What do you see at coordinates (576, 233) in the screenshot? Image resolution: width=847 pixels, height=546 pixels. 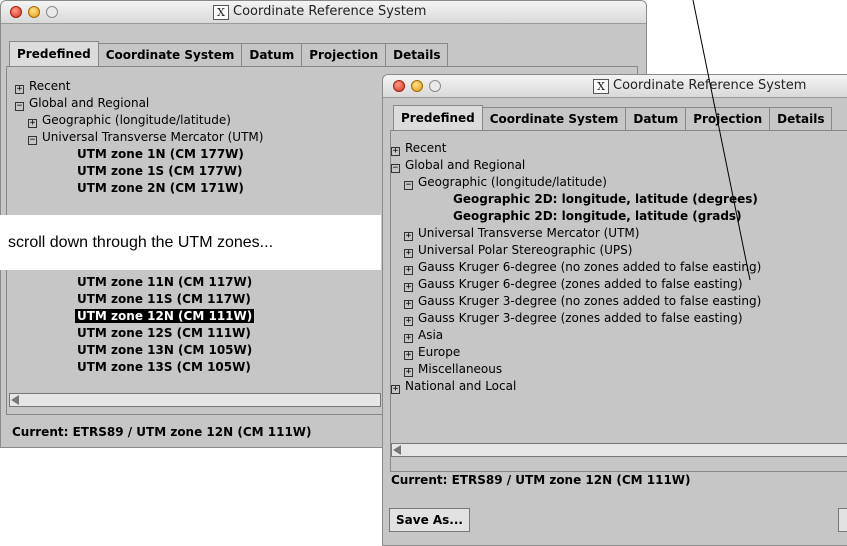 I see `tree-item-utm: + Universal Transverse Mercator (UTM)` at bounding box center [576, 233].